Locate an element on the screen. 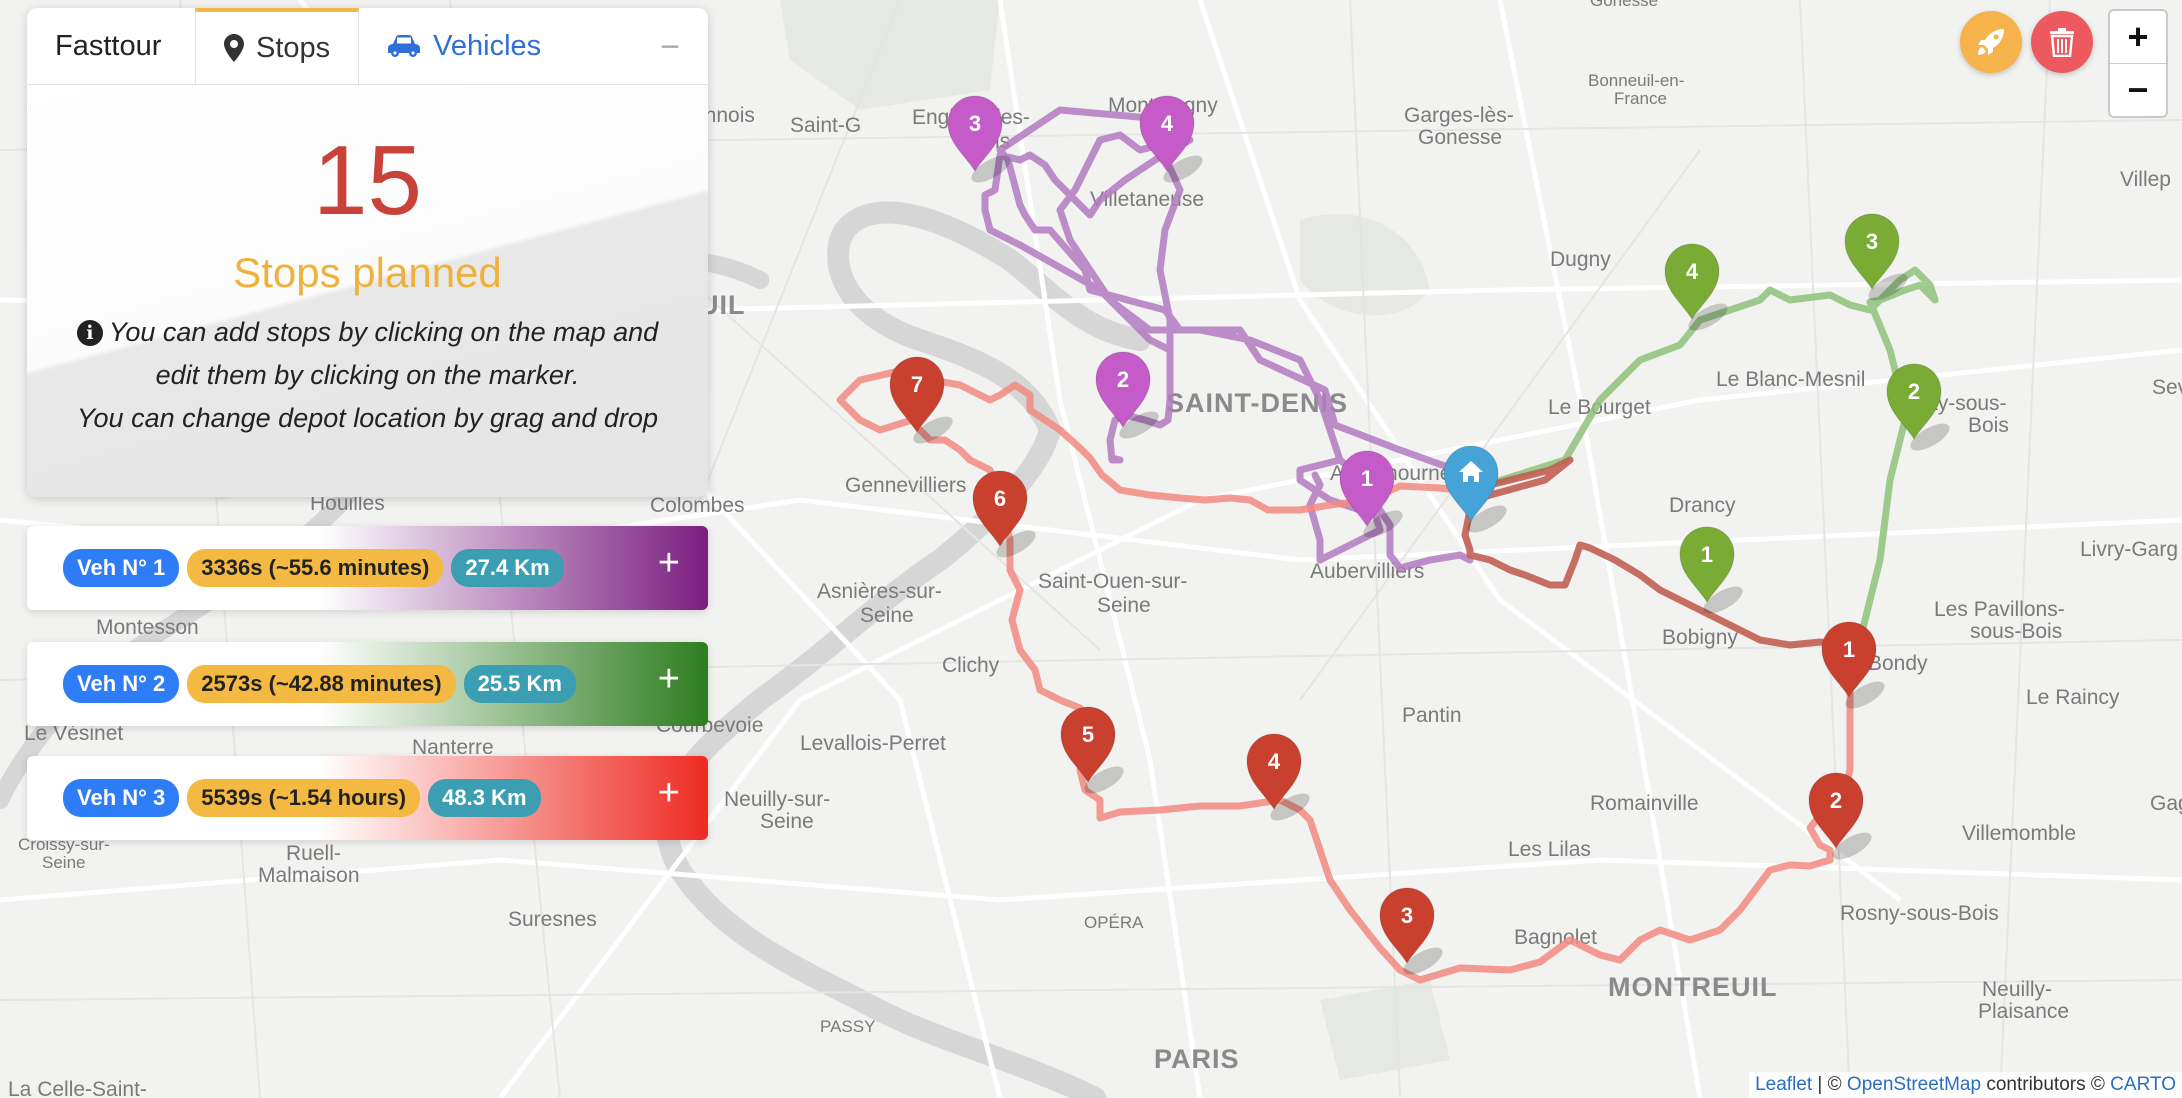 The height and width of the screenshot is (1098, 2182). svg-text: OPÉRA is located at coordinates (1114, 922).